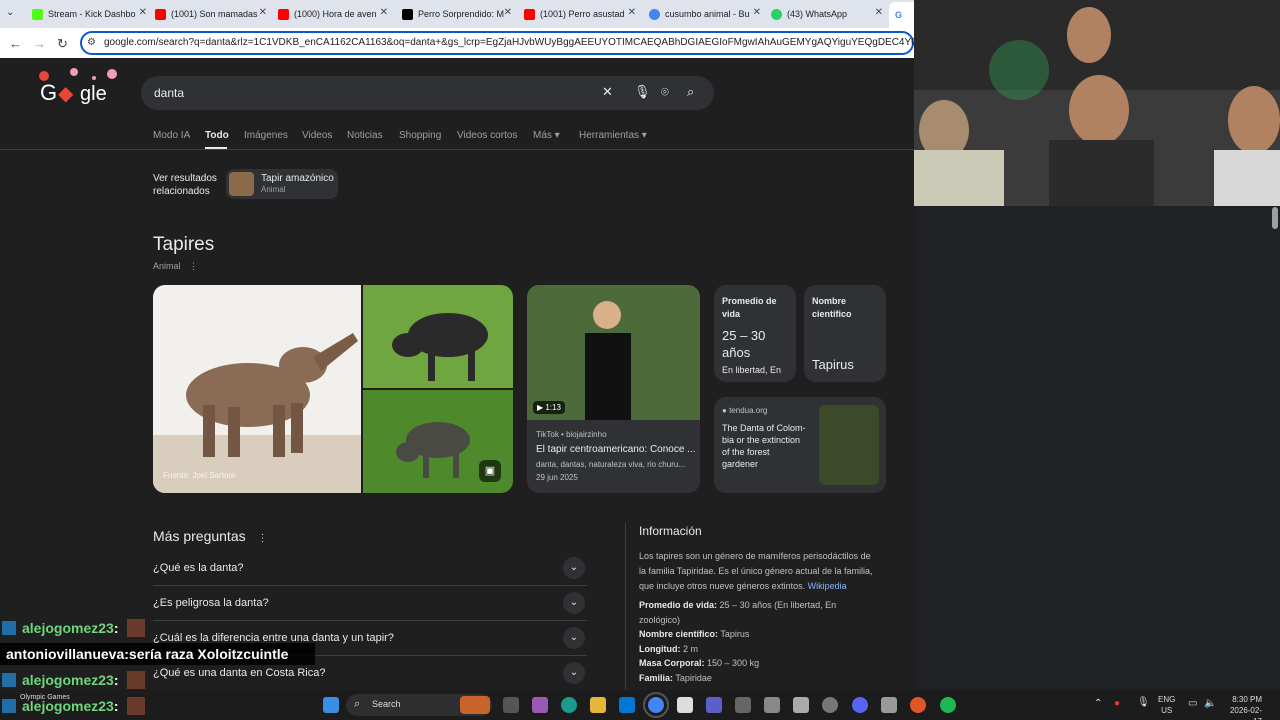 The height and width of the screenshot is (720, 1280). Describe the element at coordinates (580, 14) in the screenshot. I see `tab-youtube-3: (1001) Perro asustad ✕` at that location.